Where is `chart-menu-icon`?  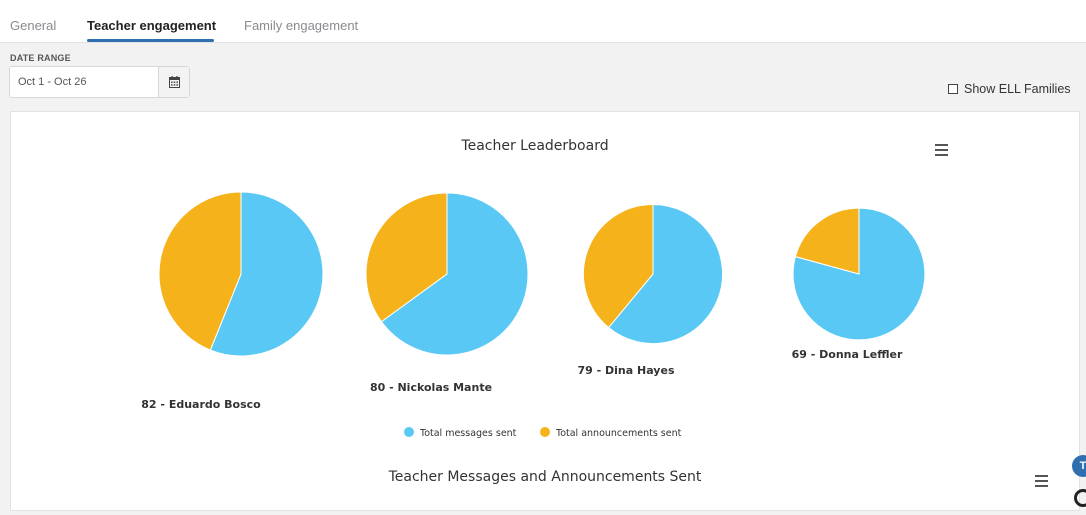
chart-menu-icon is located at coordinates (942, 150).